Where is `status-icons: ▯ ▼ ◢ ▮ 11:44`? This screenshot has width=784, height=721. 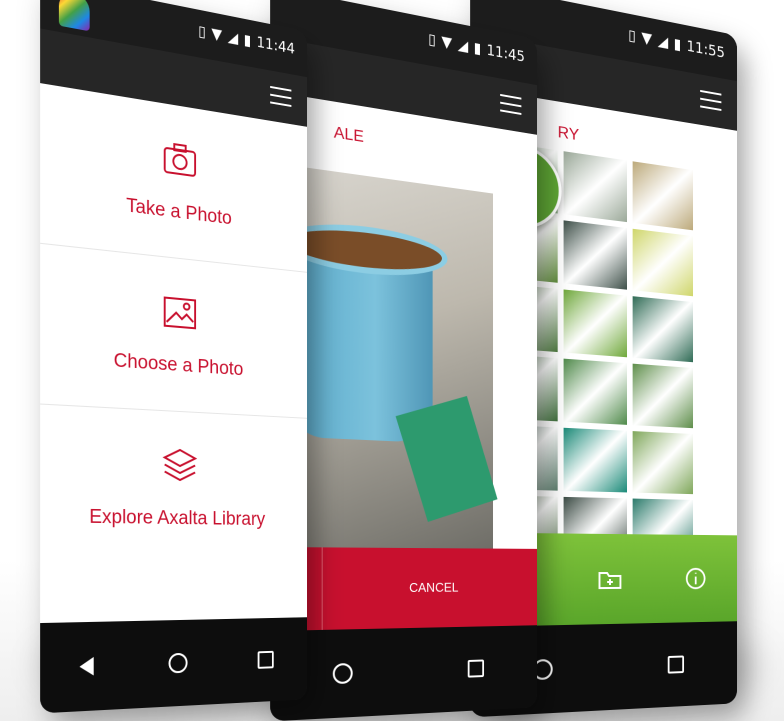
status-icons: ▯ ▼ ◢ ▮ 11:44 is located at coordinates (246, 40).